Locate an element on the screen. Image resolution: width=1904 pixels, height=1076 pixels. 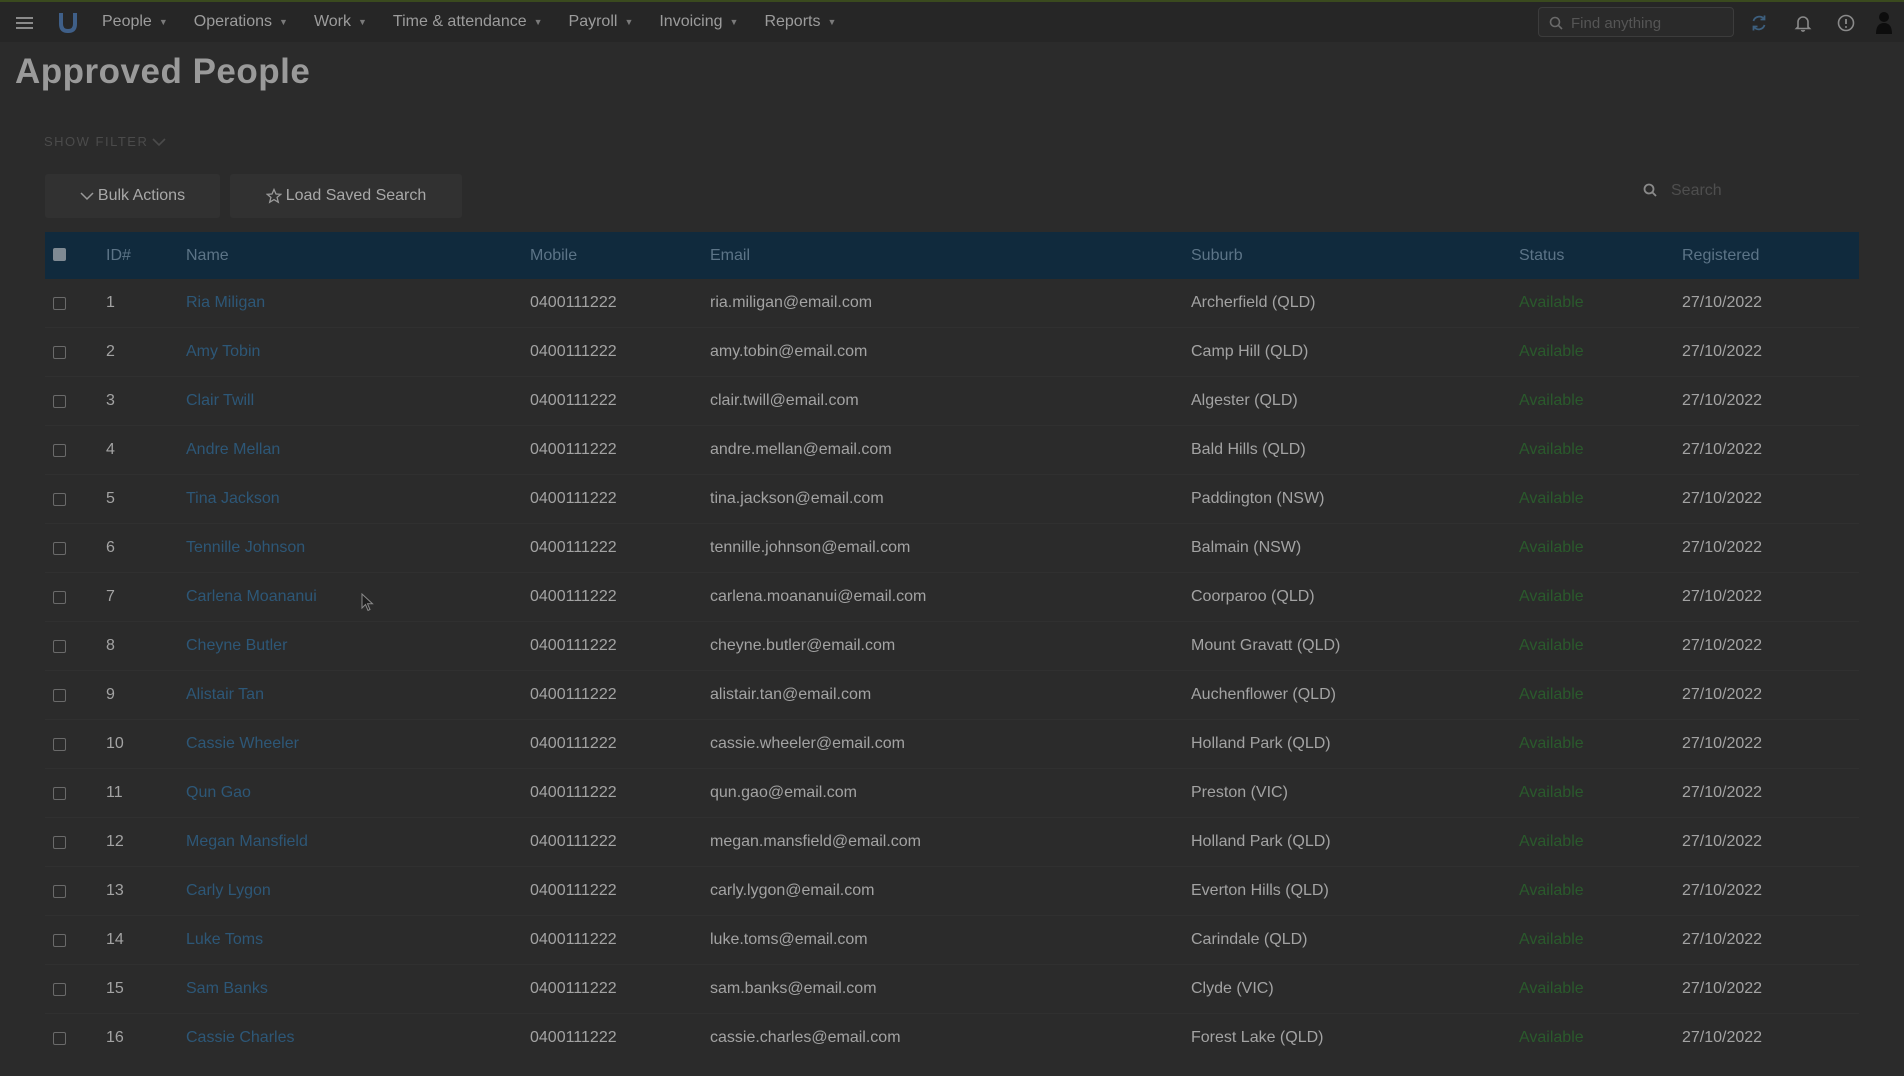
global-search-input is located at coordinates (1651, 23).